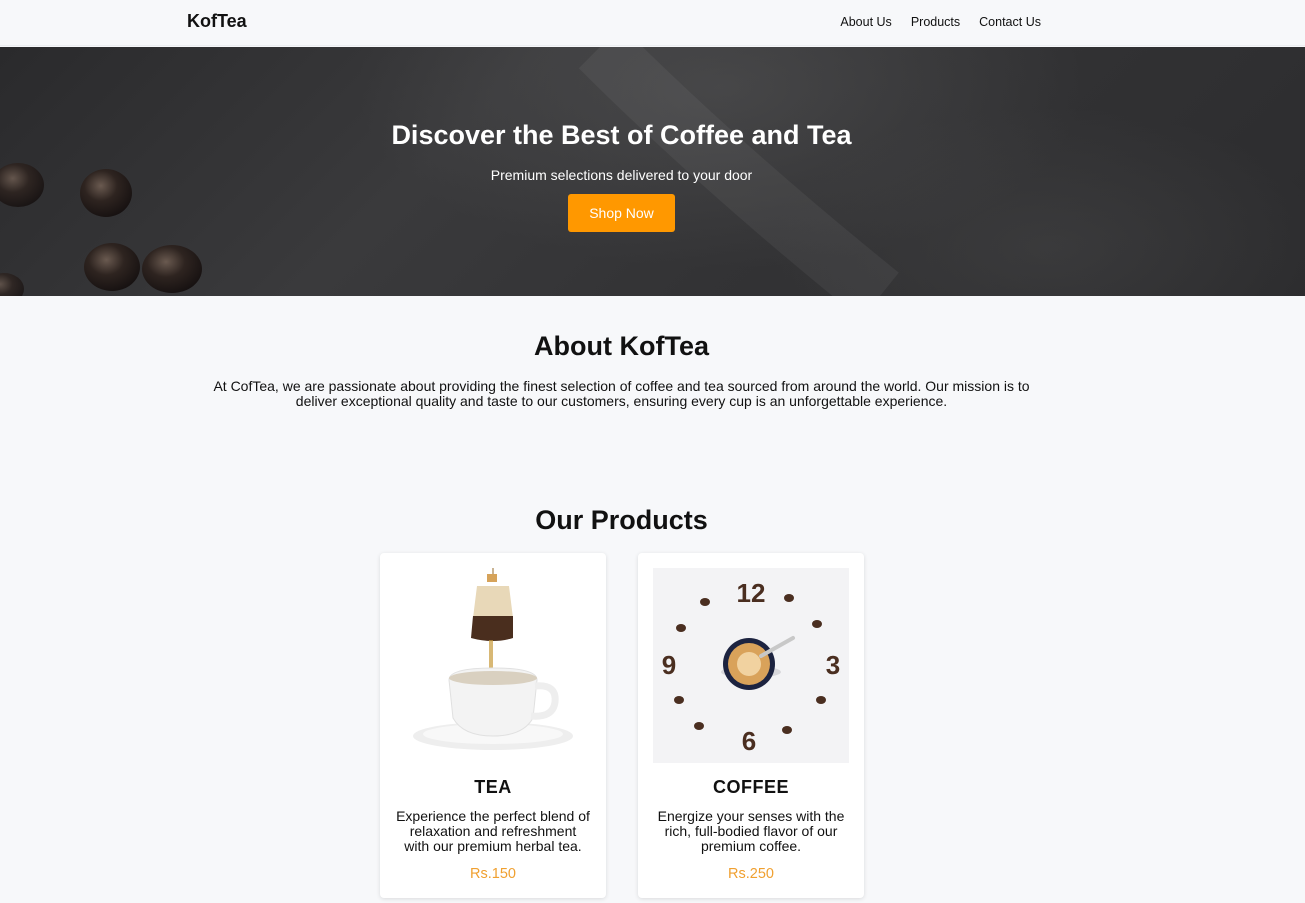 This screenshot has height=903, width=1305. What do you see at coordinates (865, 22) in the screenshot?
I see `nav-link-about-us: About Us` at bounding box center [865, 22].